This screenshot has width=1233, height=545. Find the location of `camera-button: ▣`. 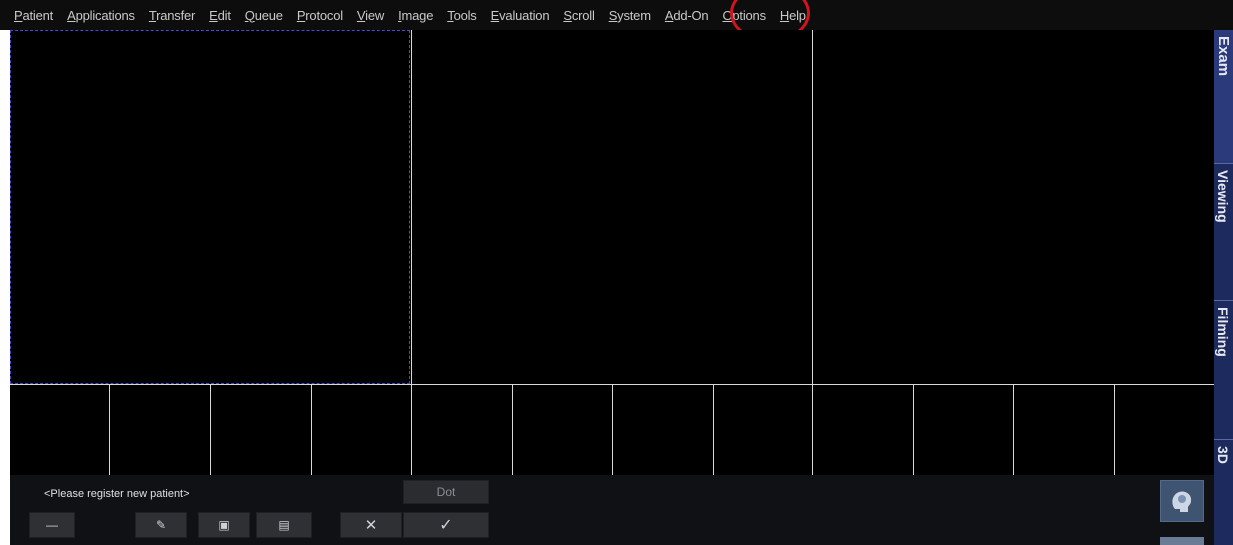

camera-button: ▣ is located at coordinates (224, 525).